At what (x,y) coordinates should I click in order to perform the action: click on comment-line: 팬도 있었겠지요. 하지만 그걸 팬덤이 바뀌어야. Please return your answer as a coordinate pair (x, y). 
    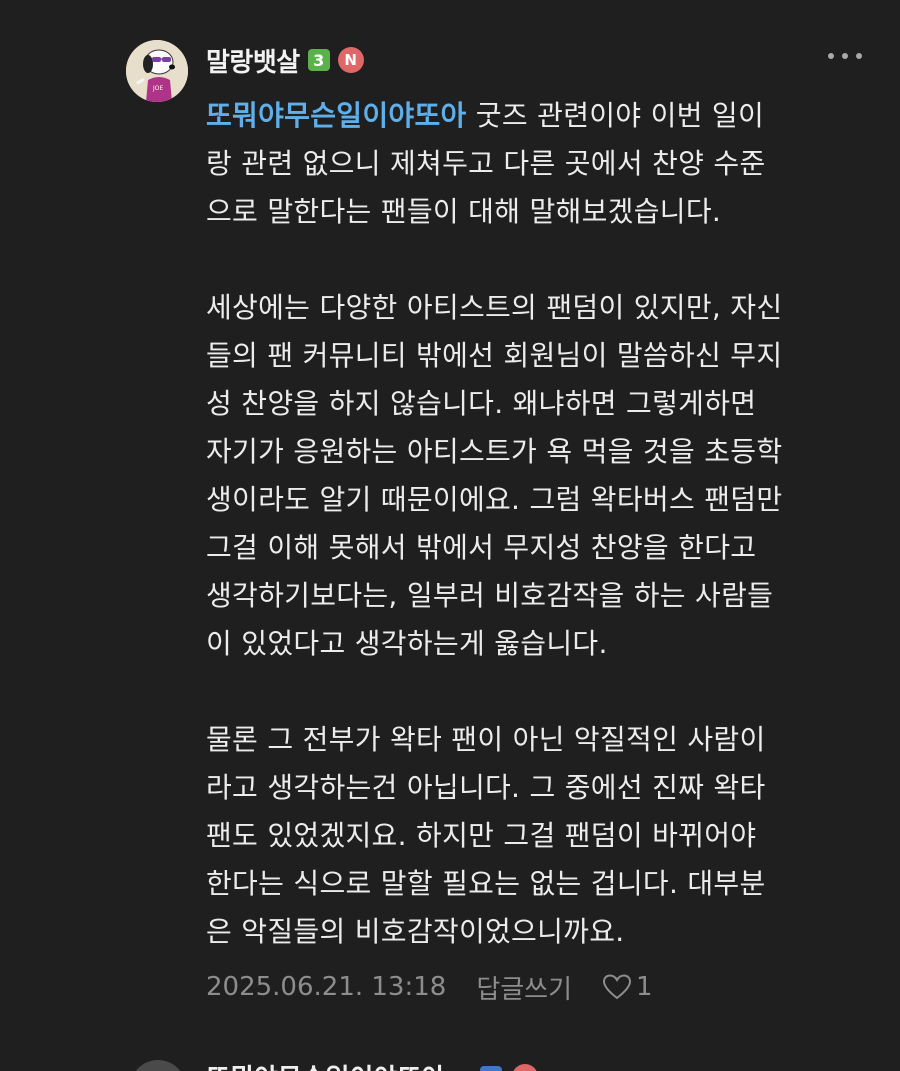
    Looking at the image, I should click on (481, 835).